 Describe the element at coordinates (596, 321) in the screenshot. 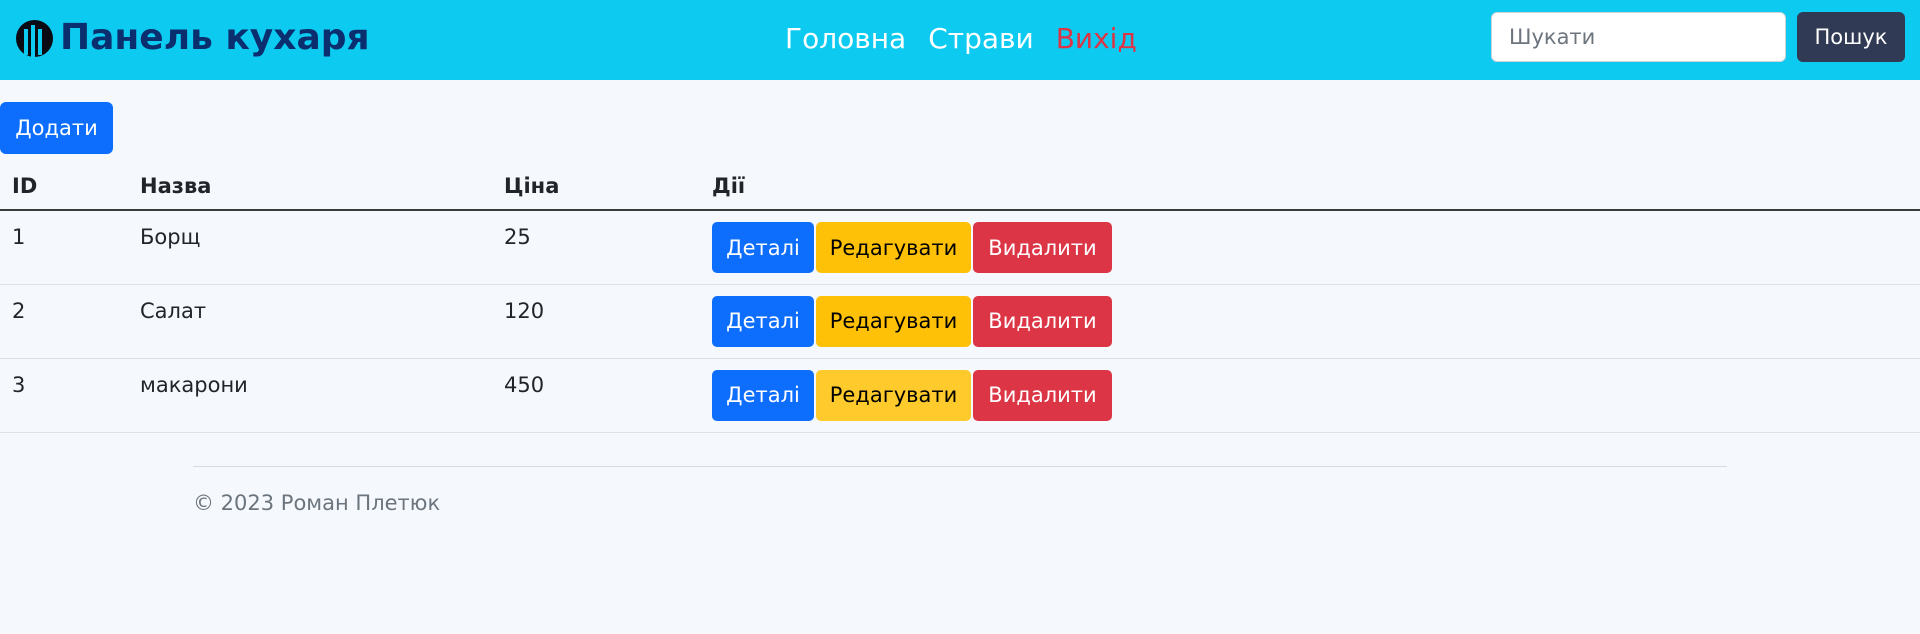

I see `cell-price: 120` at that location.